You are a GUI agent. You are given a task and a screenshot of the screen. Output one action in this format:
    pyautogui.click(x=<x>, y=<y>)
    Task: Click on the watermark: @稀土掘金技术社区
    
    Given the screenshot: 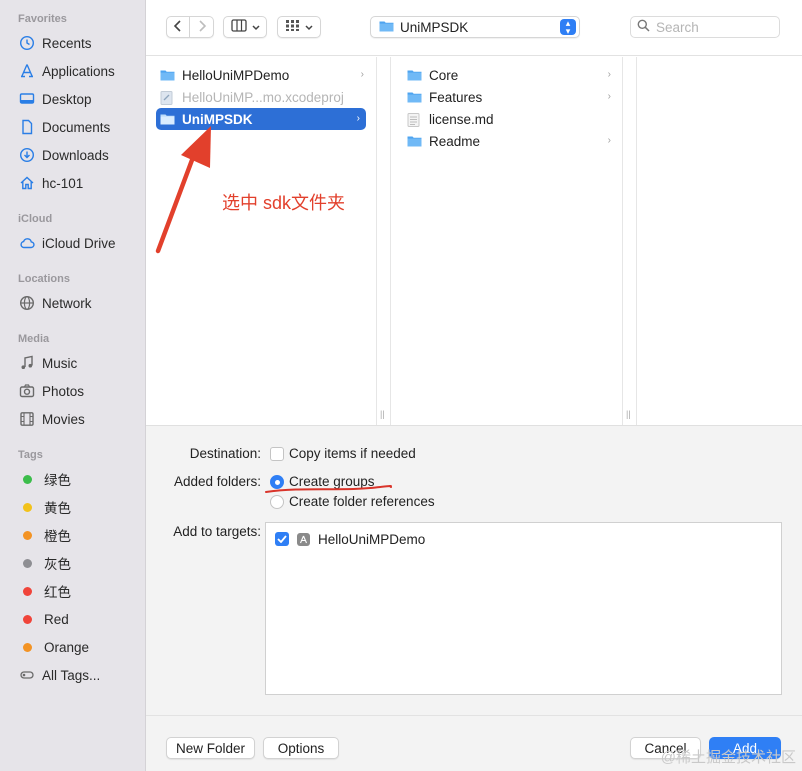 What is the action you would take?
    pyautogui.click(x=728, y=757)
    